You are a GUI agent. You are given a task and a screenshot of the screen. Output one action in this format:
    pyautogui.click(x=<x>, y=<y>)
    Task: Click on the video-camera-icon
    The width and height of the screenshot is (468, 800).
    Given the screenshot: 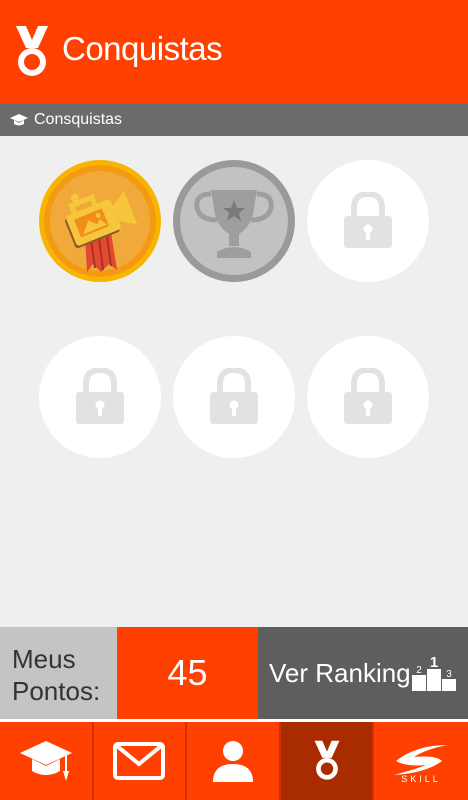 What is the action you would take?
    pyautogui.click(x=100, y=221)
    